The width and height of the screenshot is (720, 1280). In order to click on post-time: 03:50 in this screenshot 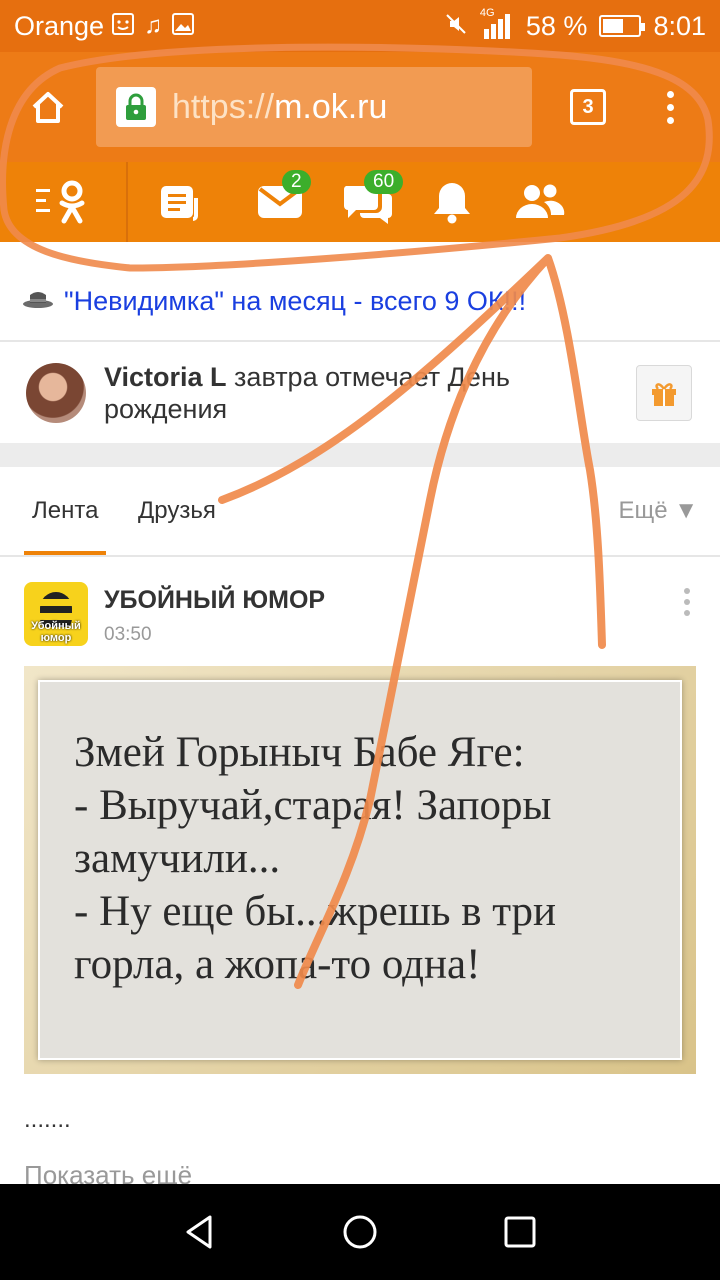, I will do `click(128, 634)`.